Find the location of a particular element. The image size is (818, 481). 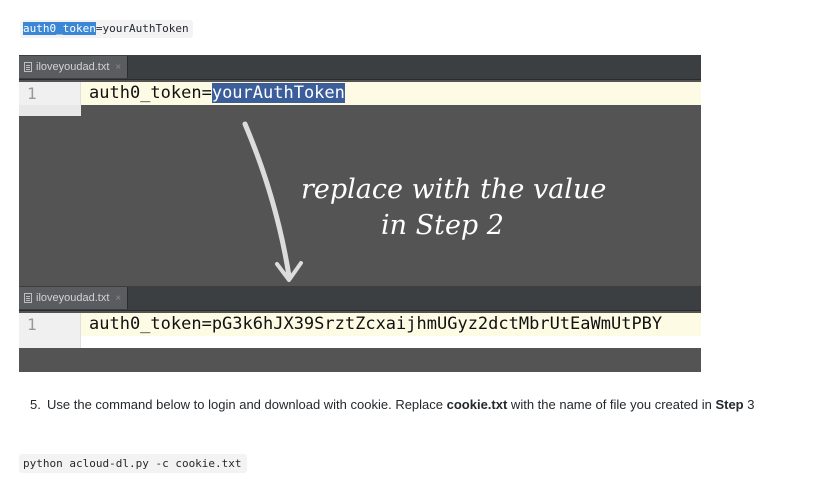

command-code: python acloud-dl.py -c cookie.txt is located at coordinates (133, 463).